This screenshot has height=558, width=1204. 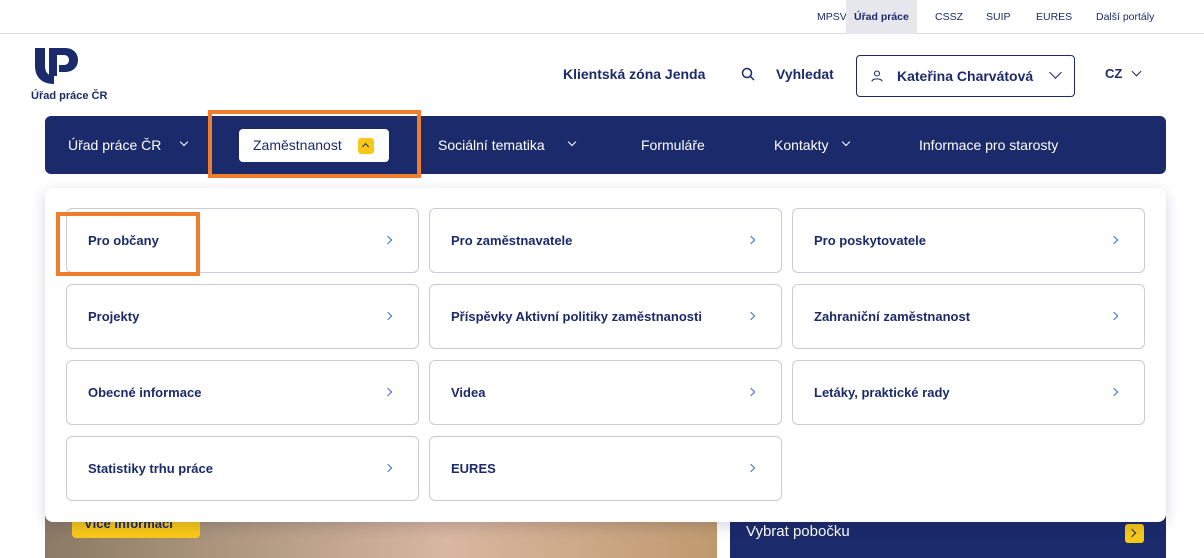 What do you see at coordinates (56, 66) in the screenshot?
I see `up-logo-icon` at bounding box center [56, 66].